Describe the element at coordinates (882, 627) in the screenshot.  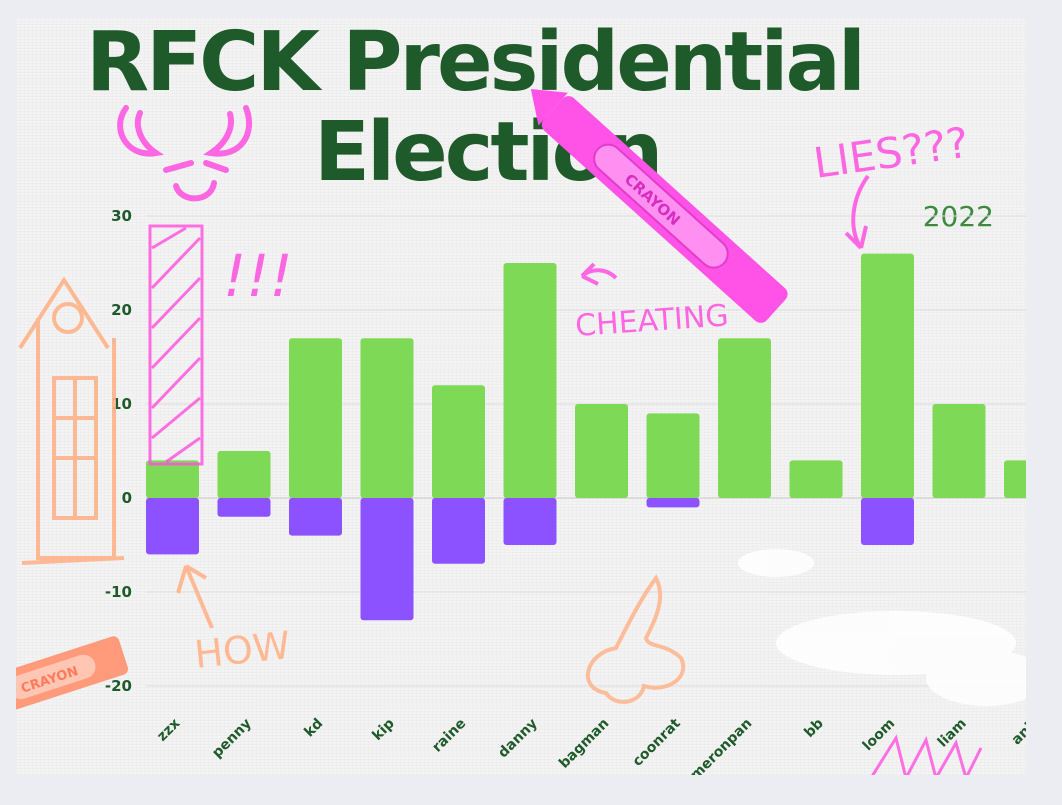
I see `white-smudge` at that location.